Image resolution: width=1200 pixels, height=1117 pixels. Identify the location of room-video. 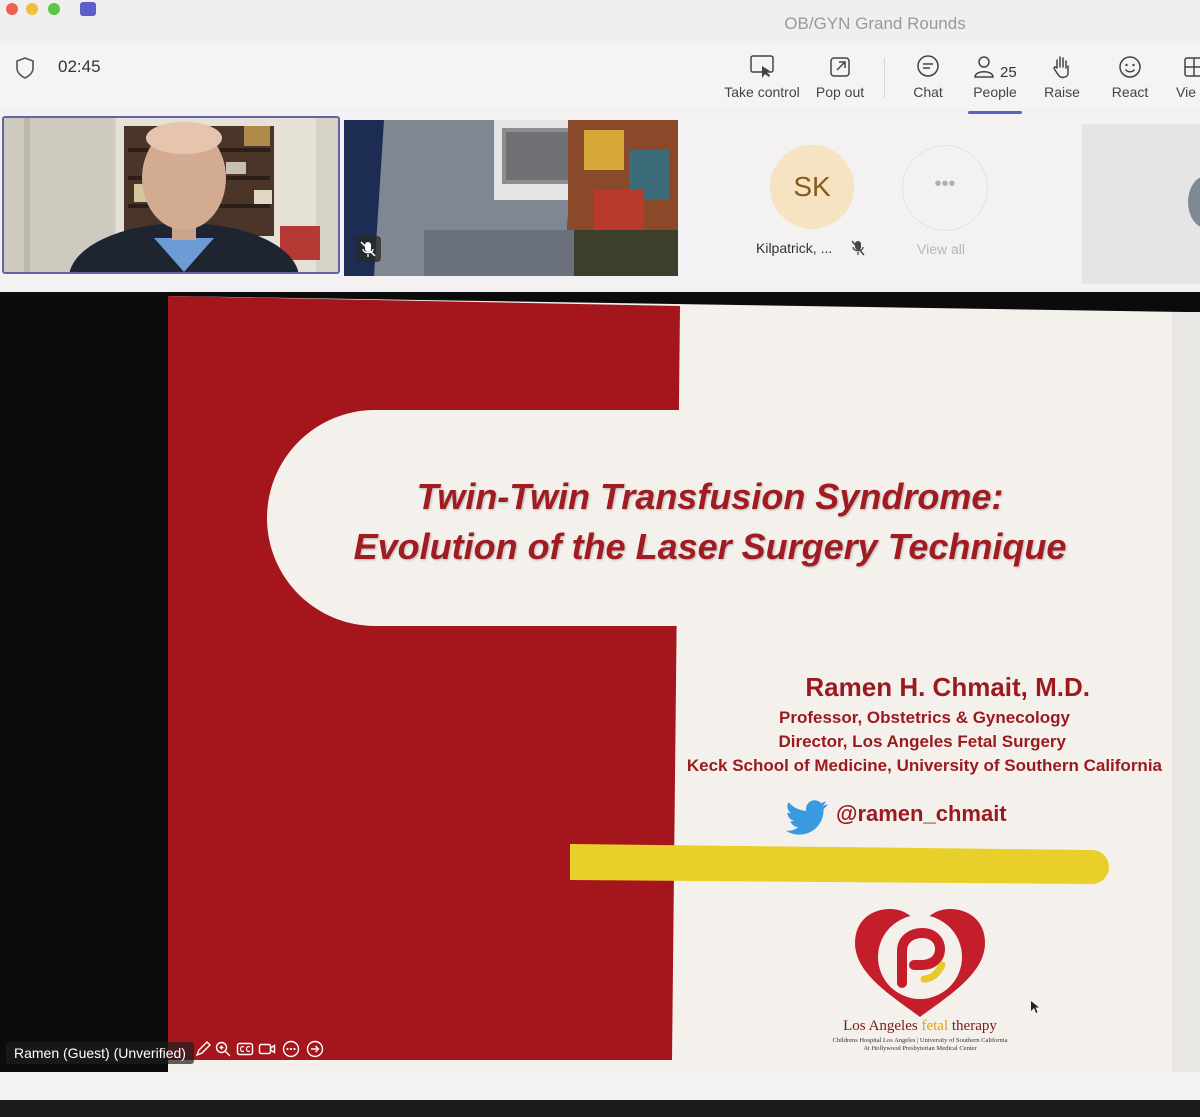
(511, 198).